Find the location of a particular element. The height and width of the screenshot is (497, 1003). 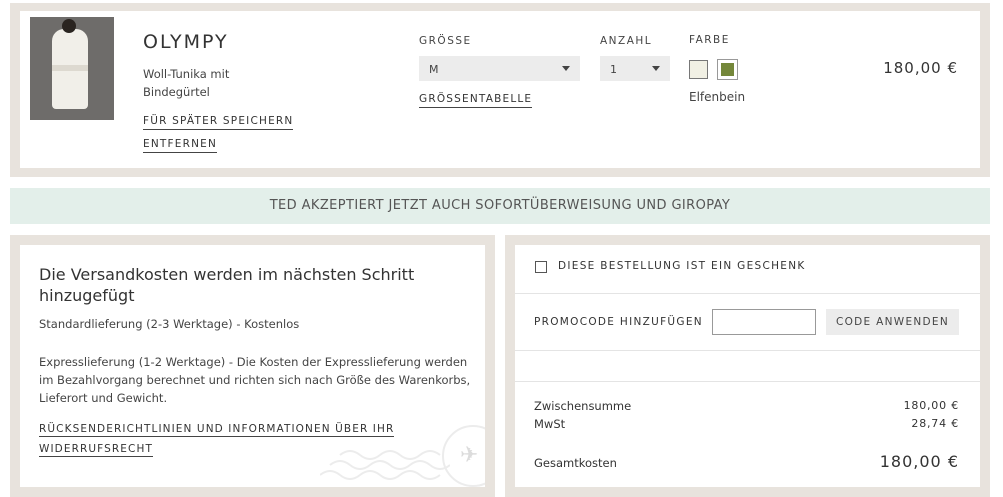

totals-divider is located at coordinates (747, 381).